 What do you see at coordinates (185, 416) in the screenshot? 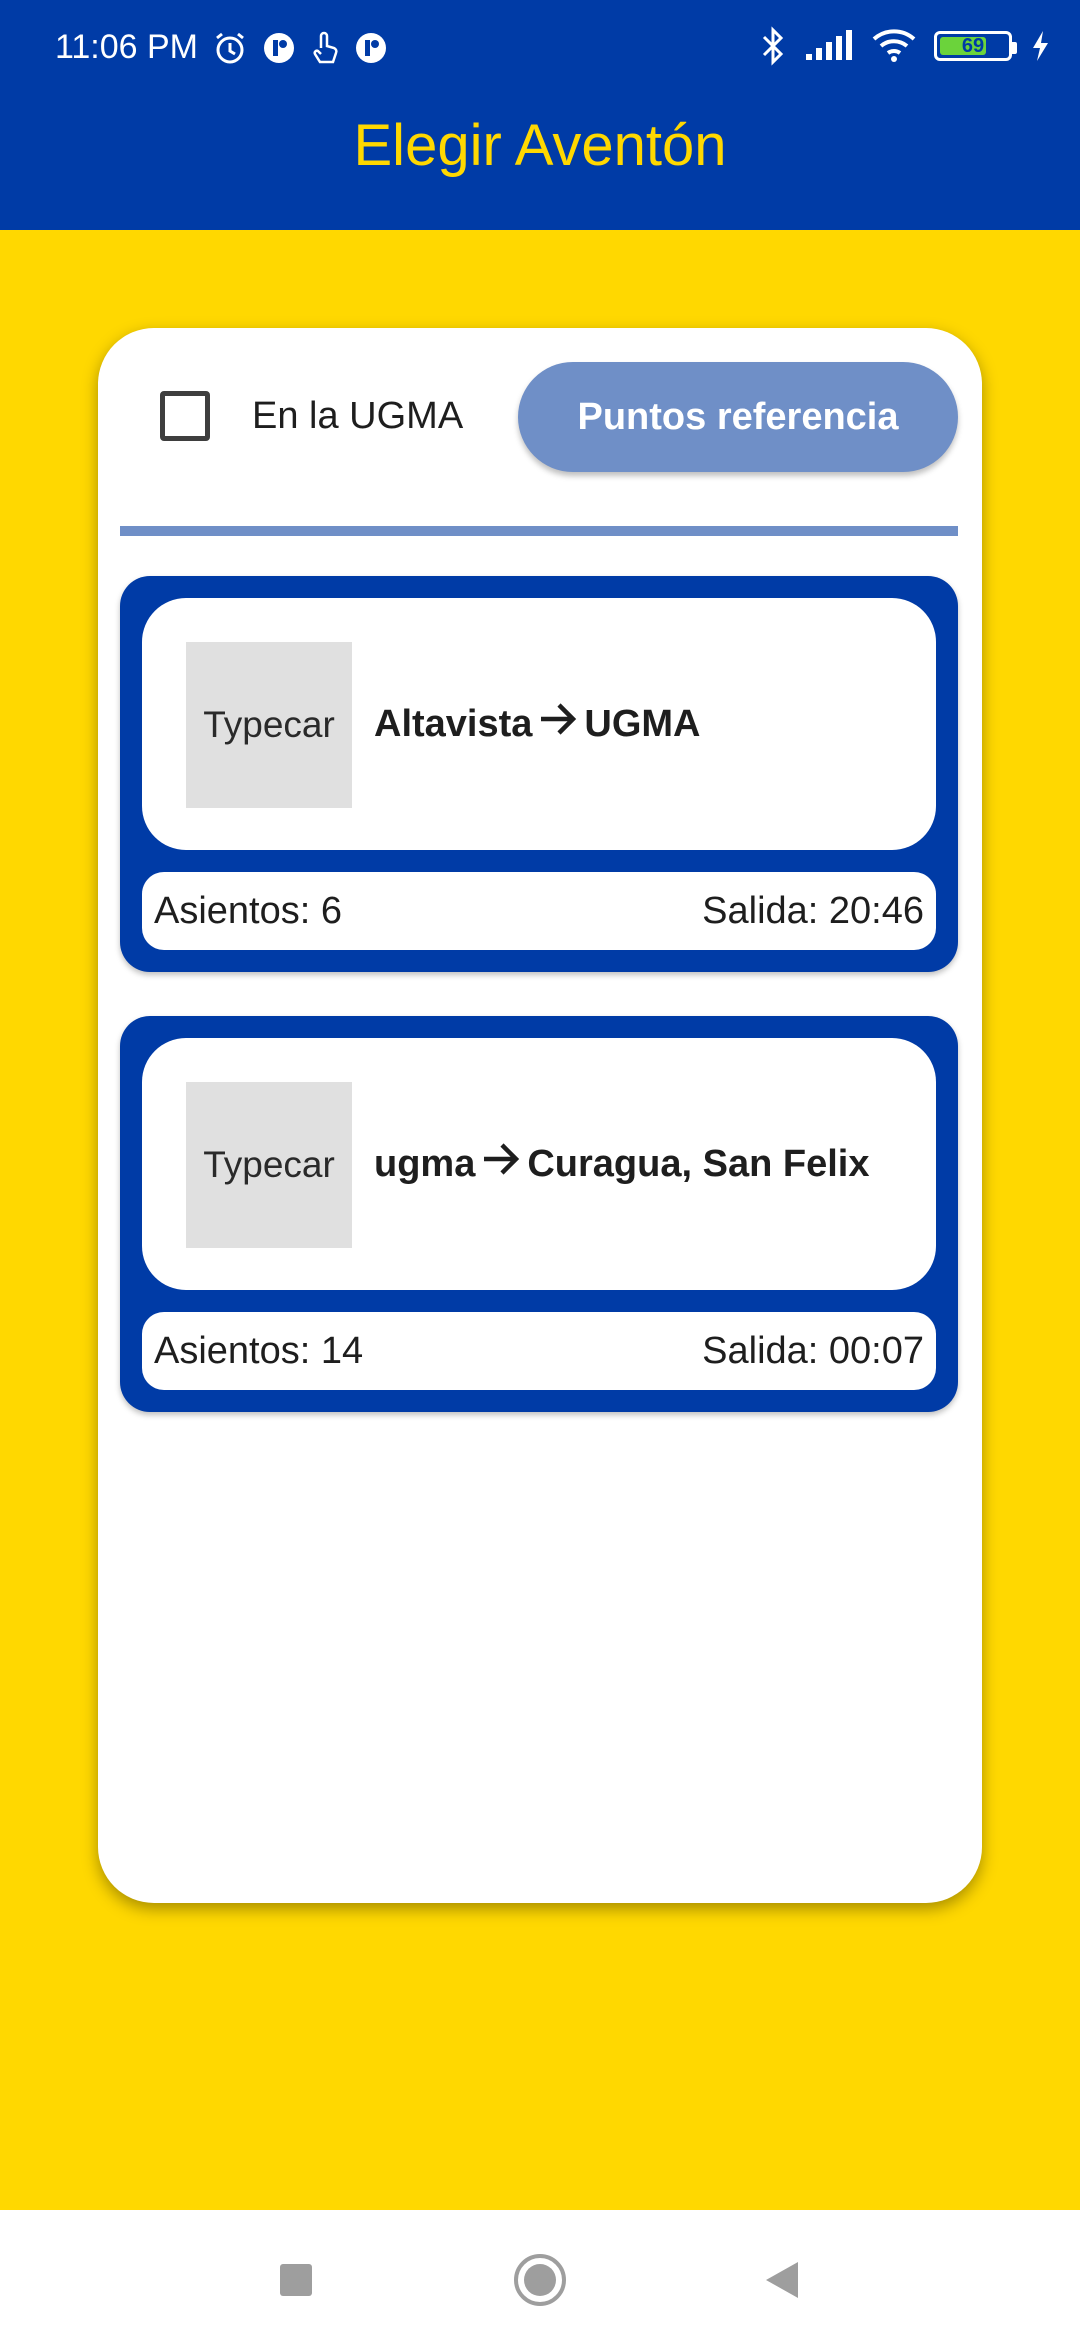
I see `en-la-ugma-checkbox` at bounding box center [185, 416].